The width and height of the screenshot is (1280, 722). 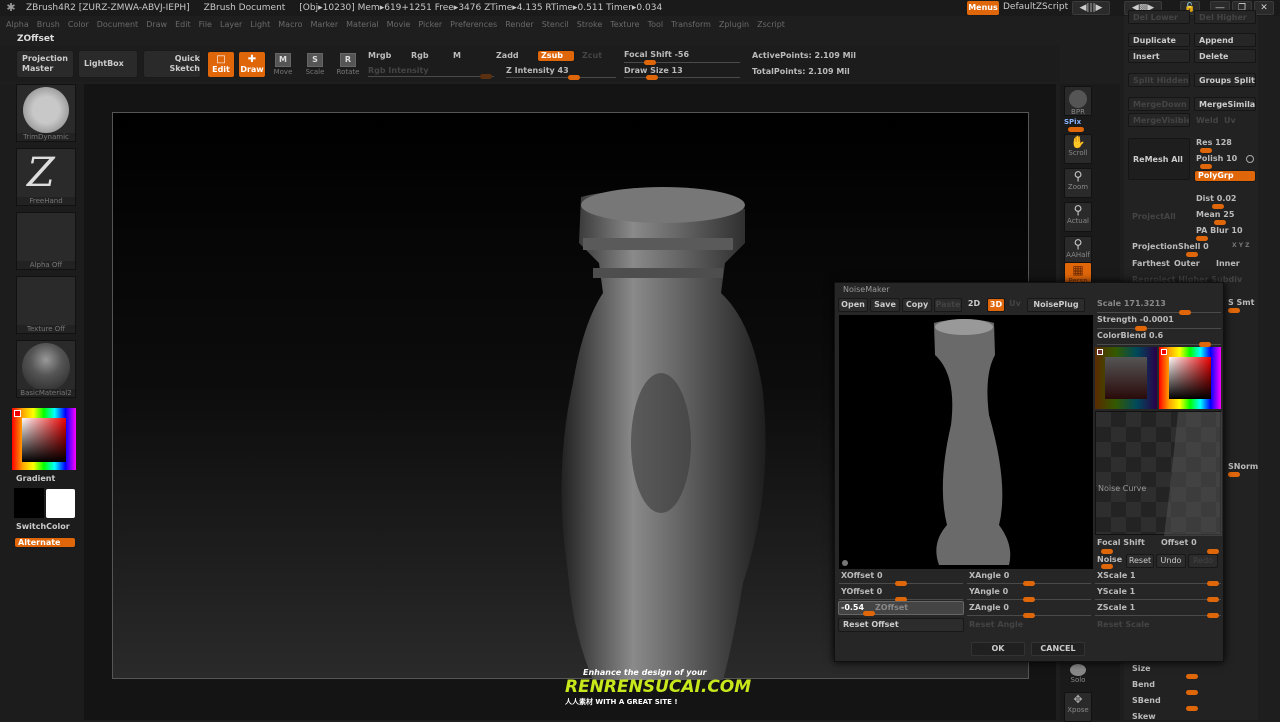 What do you see at coordinates (183, 24) in the screenshot?
I see `menu-edit: Edit` at bounding box center [183, 24].